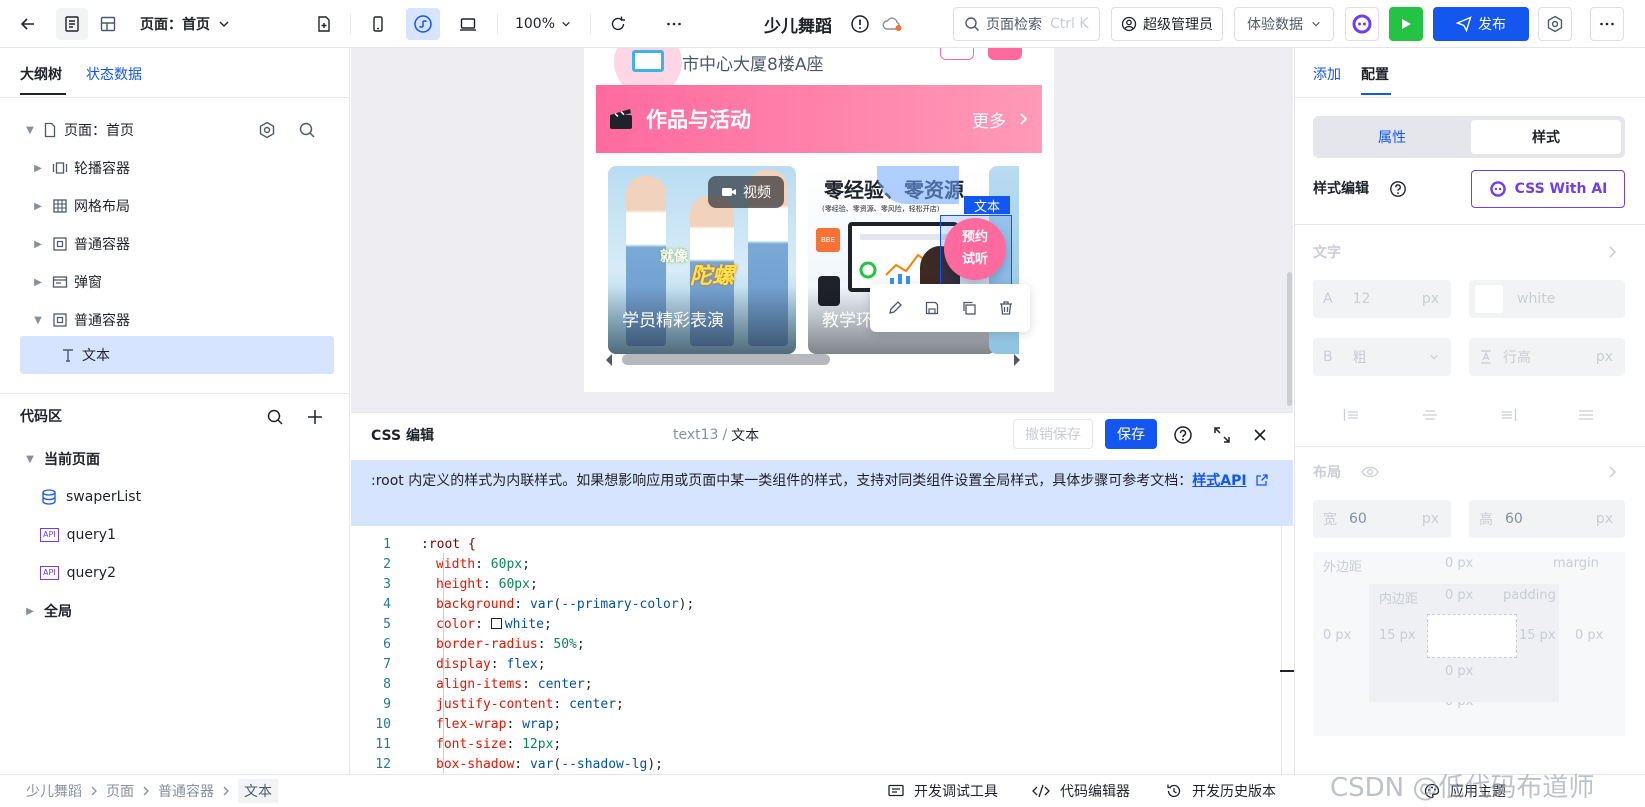 The height and width of the screenshot is (807, 1645). I want to click on trash-icon, so click(1006, 308).